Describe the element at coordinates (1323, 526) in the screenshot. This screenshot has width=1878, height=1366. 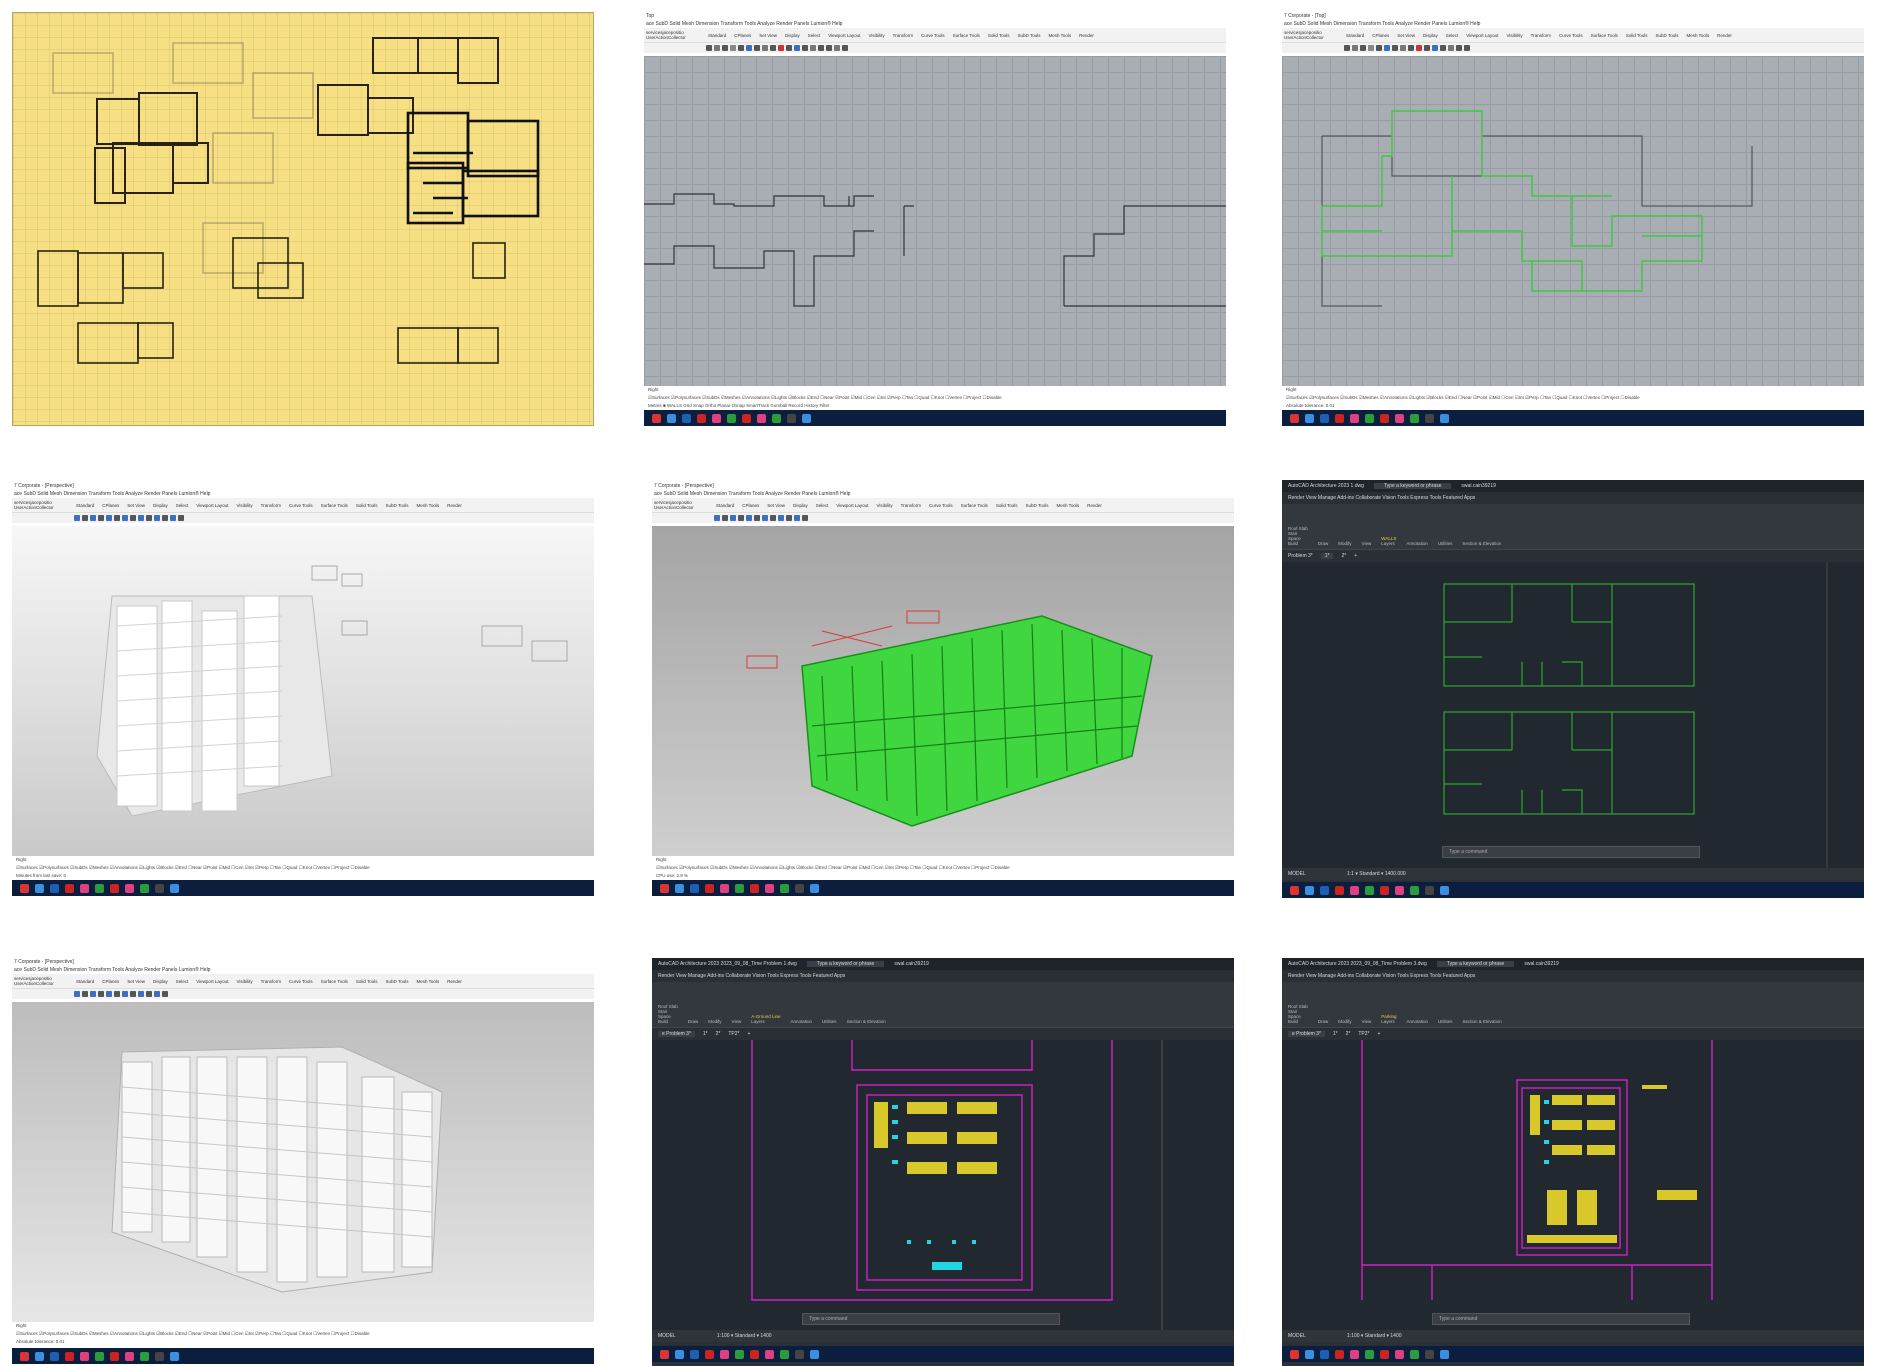
I see `group-draw: Draw` at that location.